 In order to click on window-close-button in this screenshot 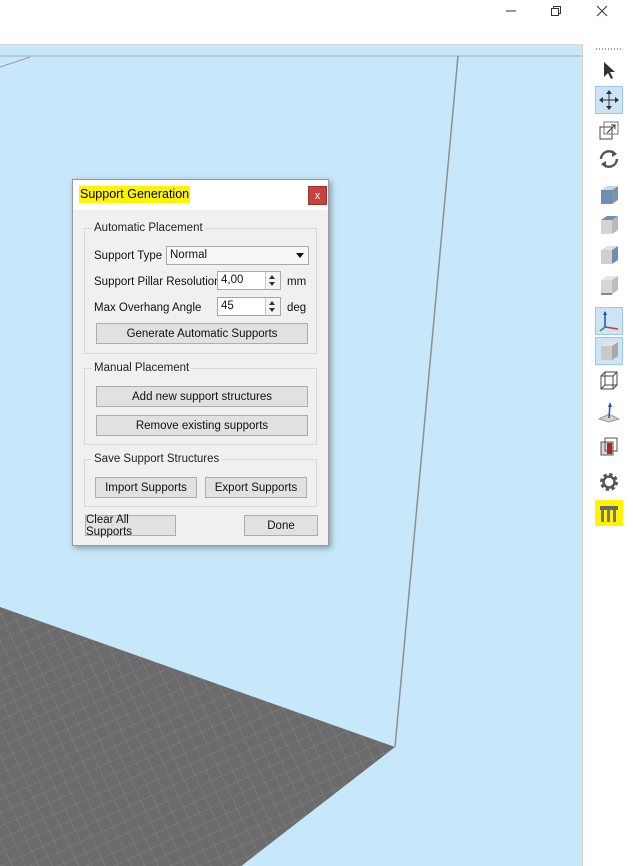, I will do `click(602, 11)`.